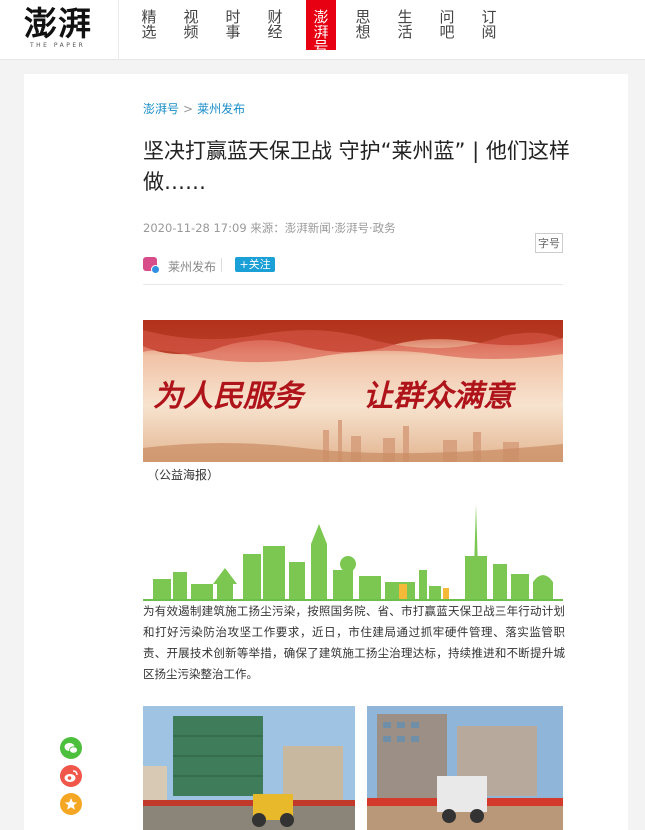 The image size is (645, 830). Describe the element at coordinates (233, 25) in the screenshot. I see `nav-item-news: 时事` at that location.